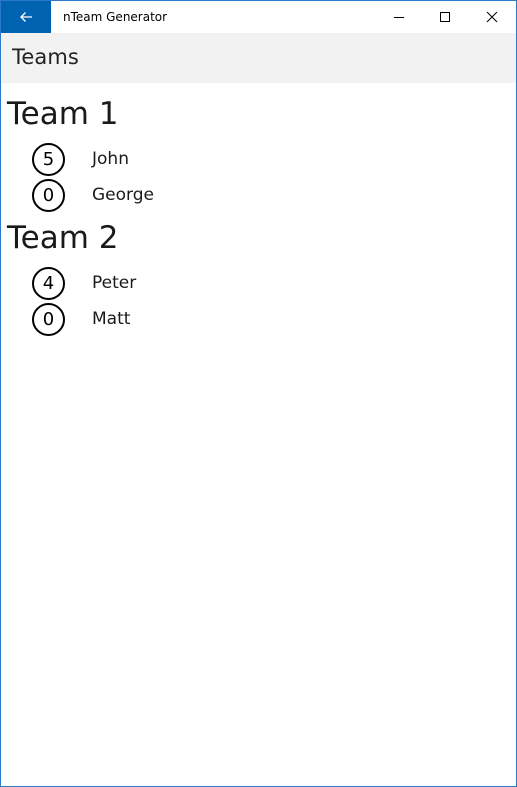  What do you see at coordinates (258, 17) in the screenshot?
I see `title-bar: nTeam Generator` at bounding box center [258, 17].